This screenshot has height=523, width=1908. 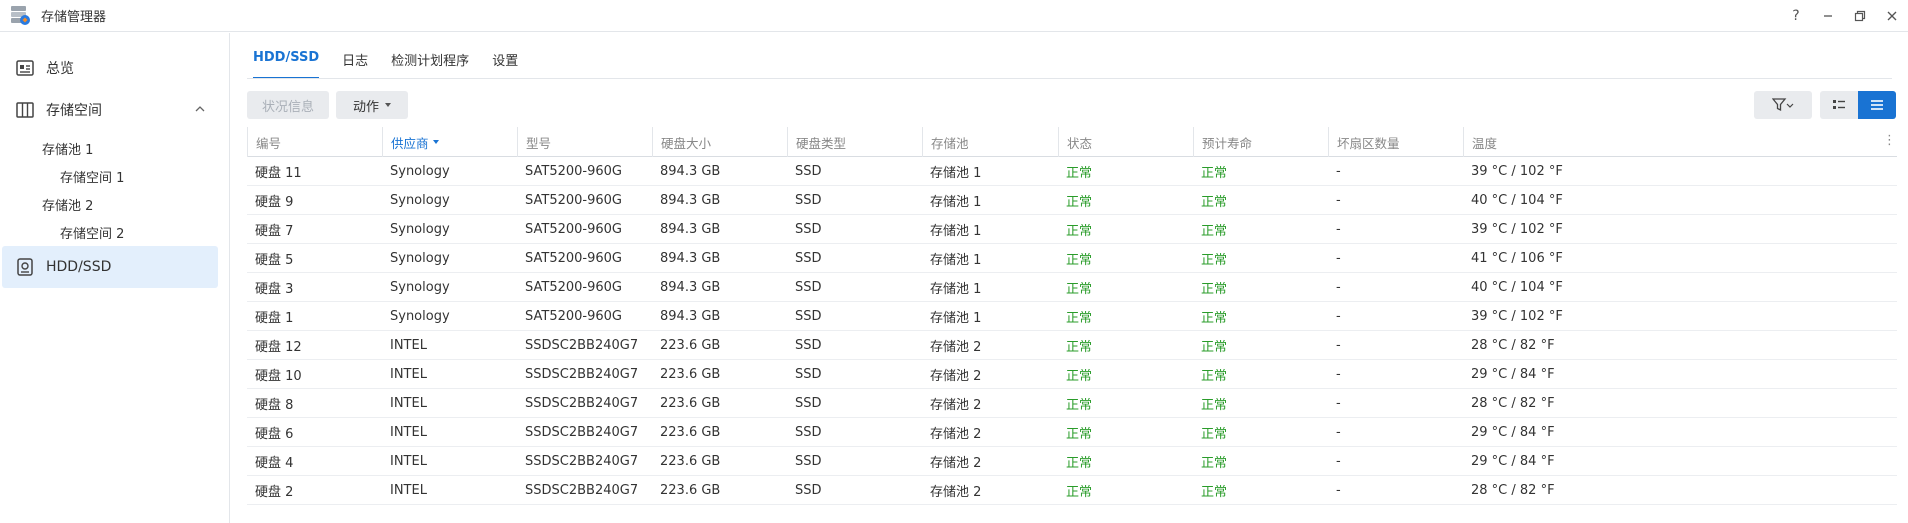 What do you see at coordinates (25, 267) in the screenshot?
I see `hdd-icon` at bounding box center [25, 267].